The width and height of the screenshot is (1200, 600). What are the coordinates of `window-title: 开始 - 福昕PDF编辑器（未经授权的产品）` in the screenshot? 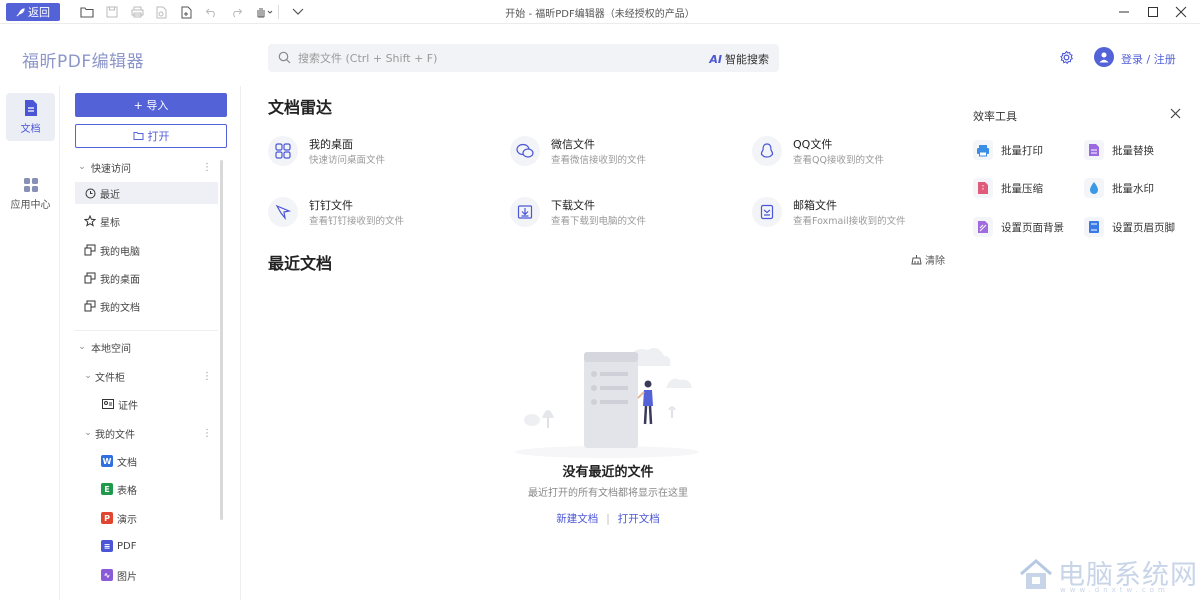 It's located at (600, 14).